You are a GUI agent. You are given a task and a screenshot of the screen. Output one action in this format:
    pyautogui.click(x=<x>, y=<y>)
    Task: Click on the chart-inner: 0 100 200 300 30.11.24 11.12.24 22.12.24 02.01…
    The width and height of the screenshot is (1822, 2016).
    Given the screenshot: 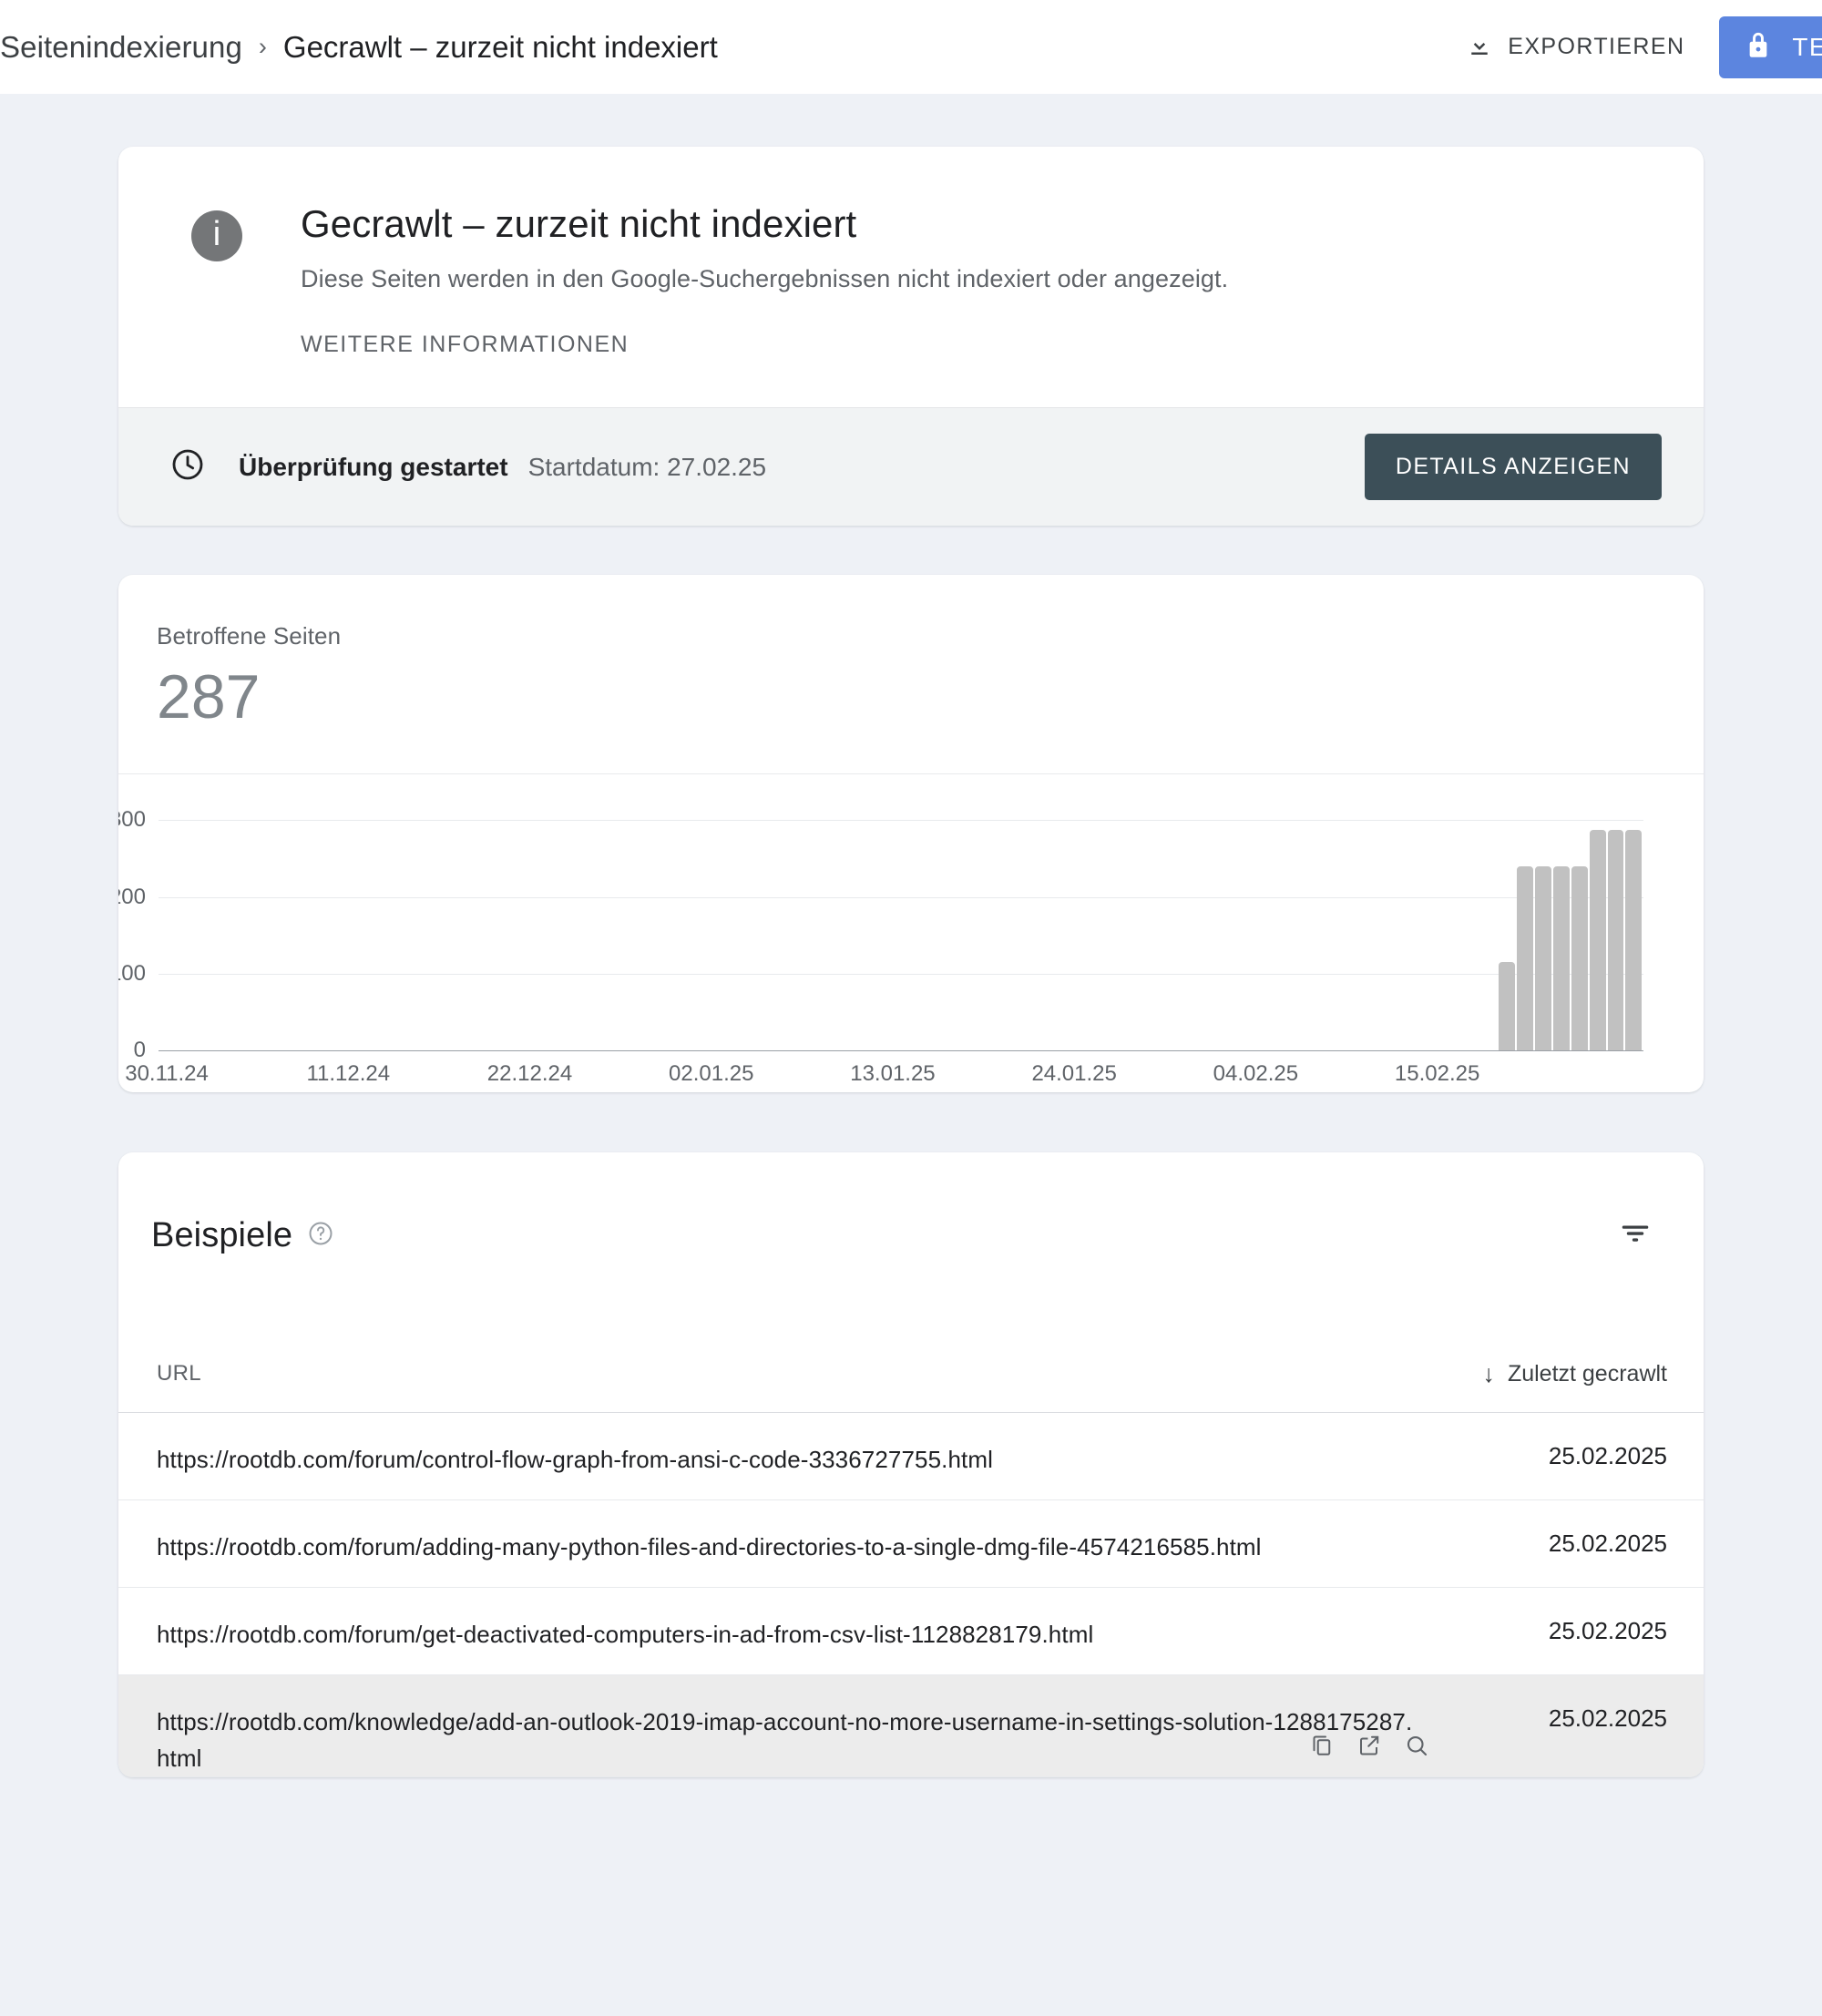 What is the action you would take?
    pyautogui.click(x=911, y=933)
    